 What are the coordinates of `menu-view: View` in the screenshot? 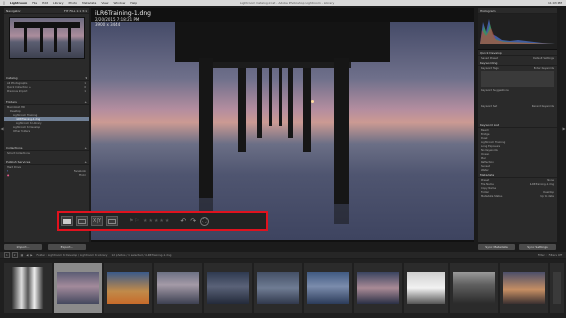 It's located at (104, 3).